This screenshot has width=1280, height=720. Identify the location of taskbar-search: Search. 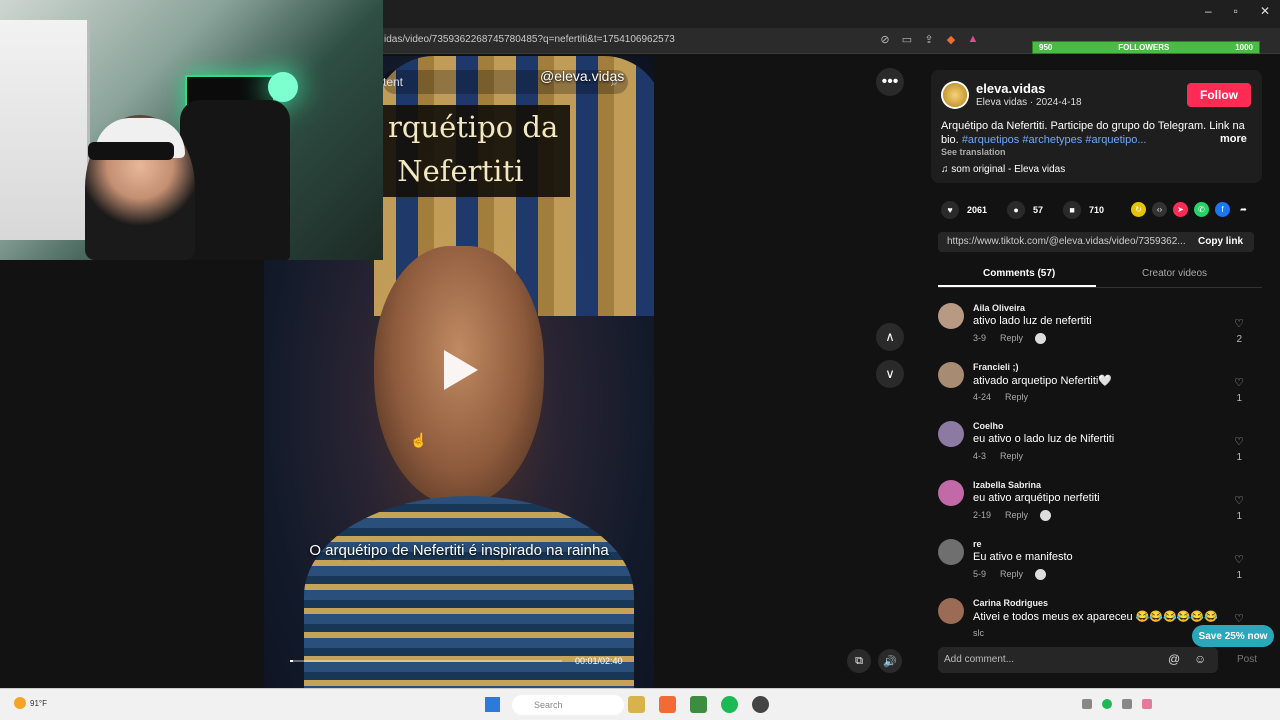
(568, 705).